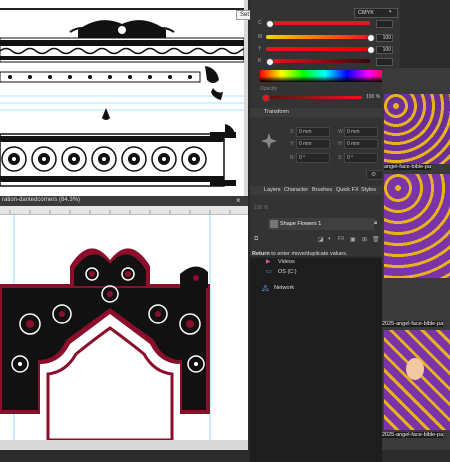 This screenshot has height=462, width=450. I want to click on color-mode-value: CMYK, so click(366, 13).